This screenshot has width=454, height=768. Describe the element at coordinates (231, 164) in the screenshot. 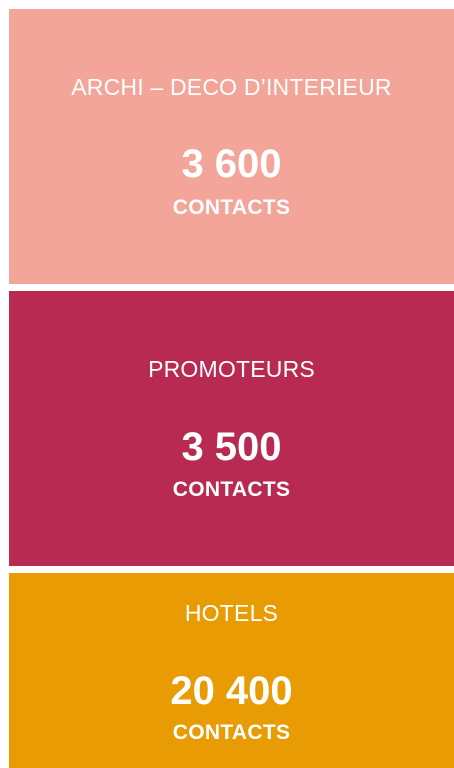

I see `card-contact-count: 3 600` at that location.